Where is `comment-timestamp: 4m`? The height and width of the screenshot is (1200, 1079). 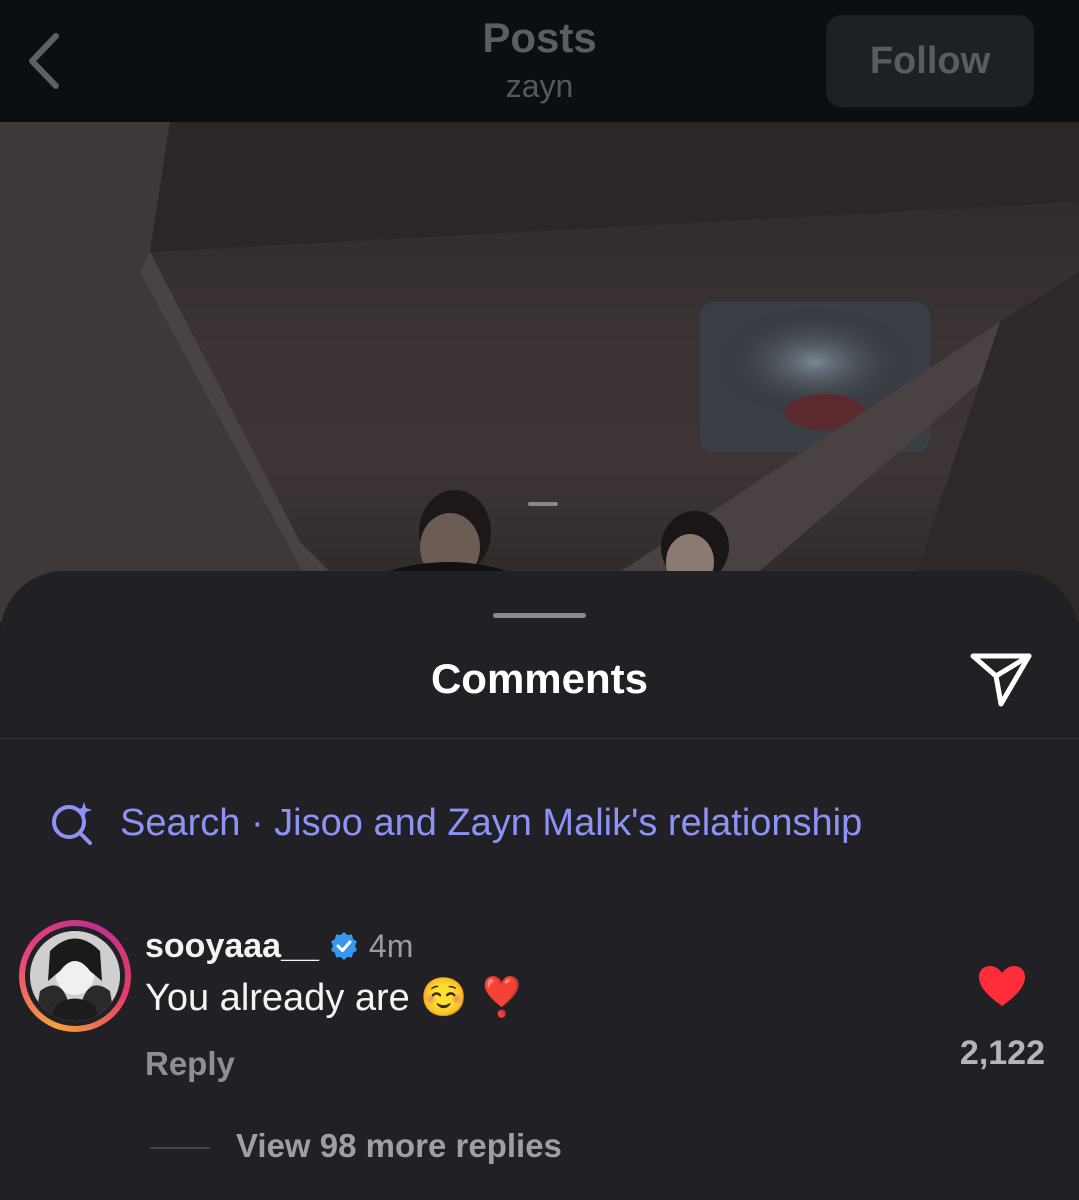 comment-timestamp: 4m is located at coordinates (391, 945).